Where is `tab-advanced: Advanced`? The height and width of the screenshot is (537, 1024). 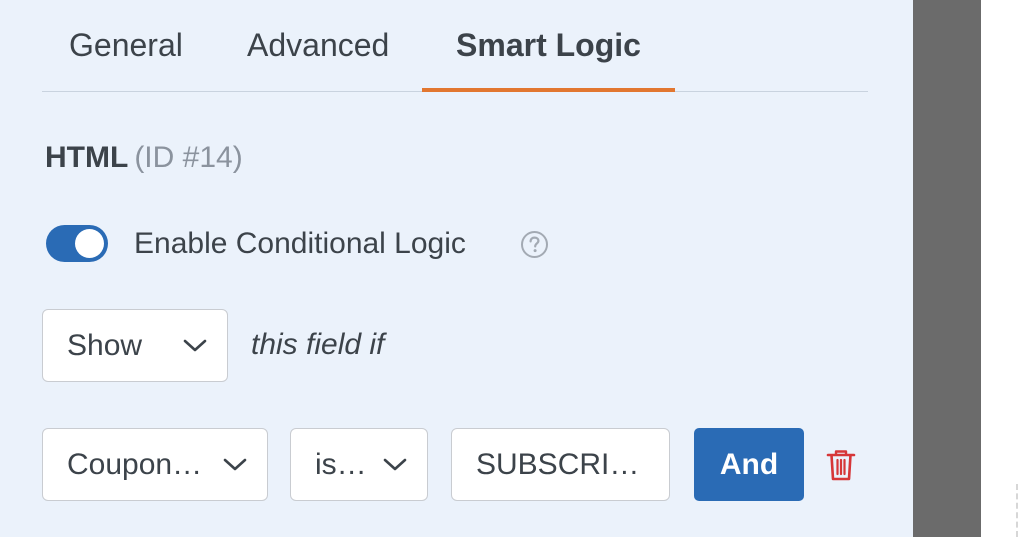
tab-advanced: Advanced is located at coordinates (318, 57).